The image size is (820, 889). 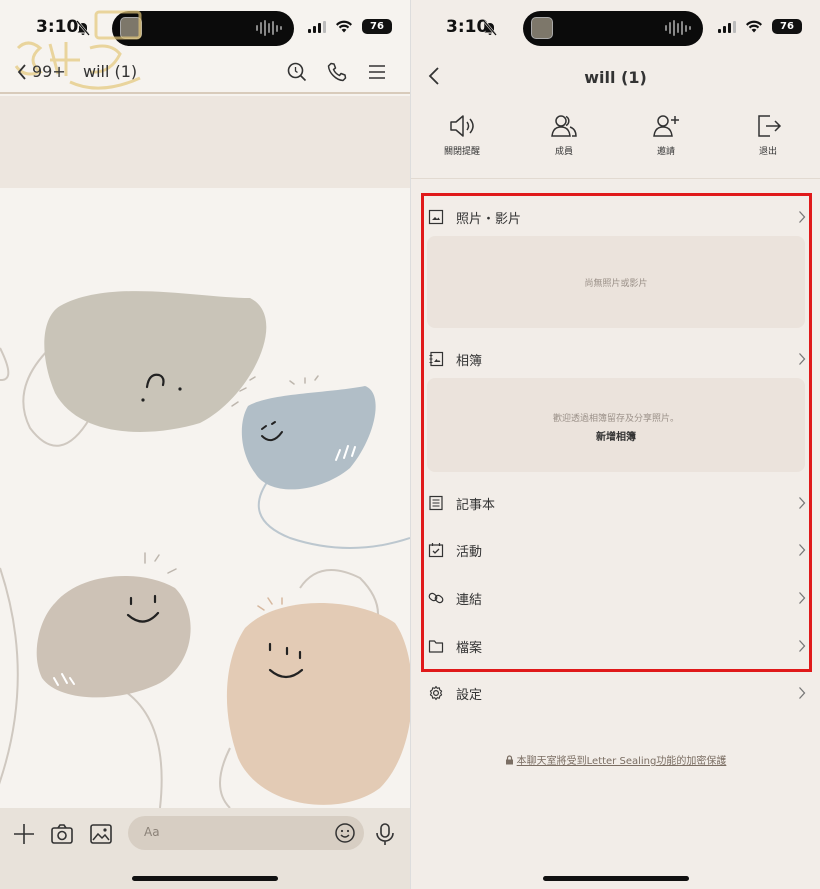 I want to click on speaker-icon, so click(x=462, y=126).